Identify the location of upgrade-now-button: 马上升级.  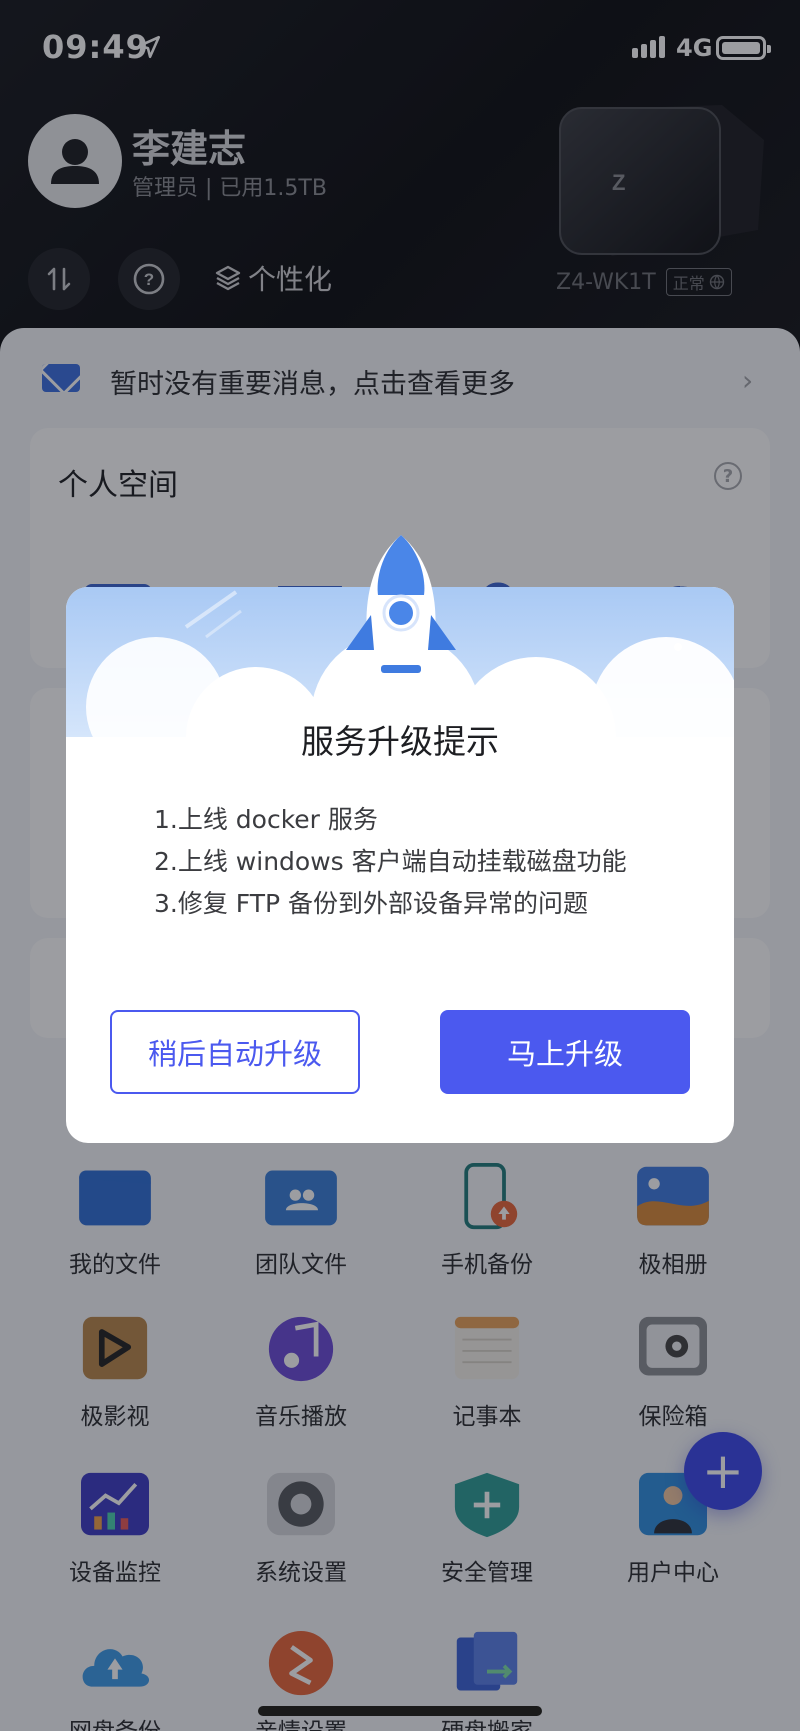
(565, 1052).